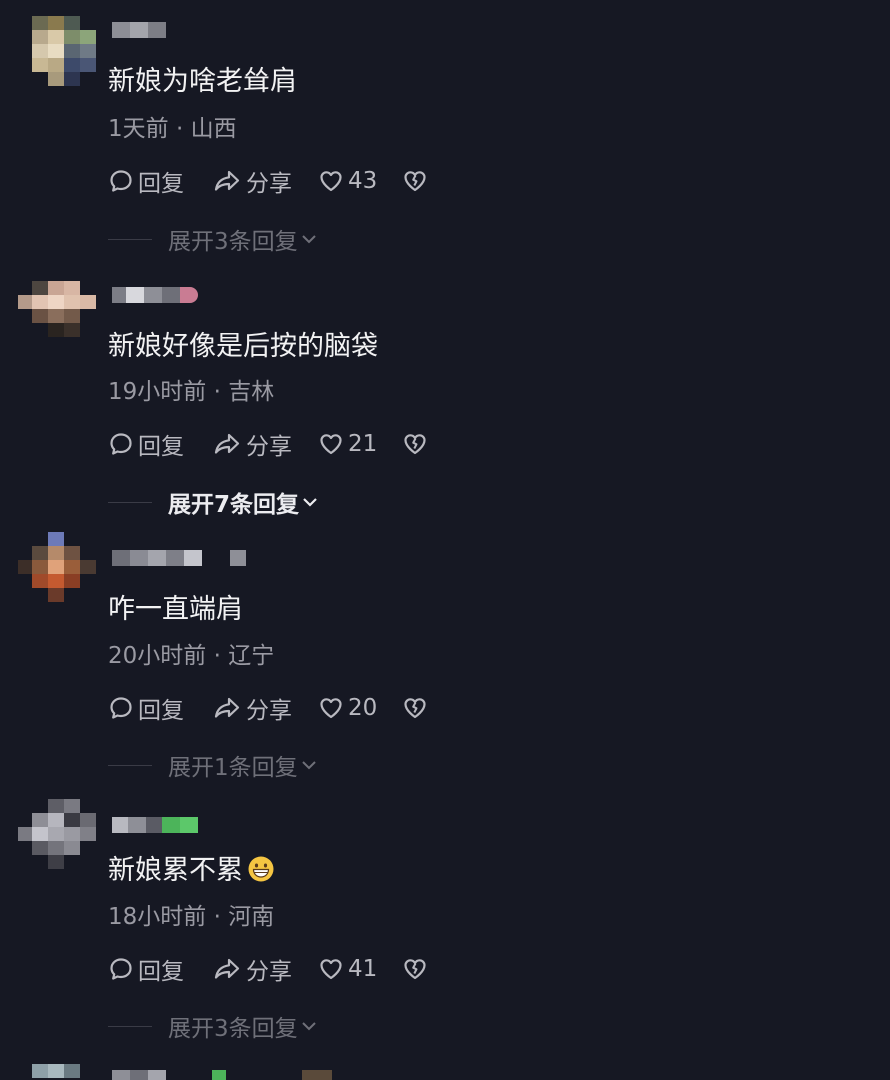 Image resolution: width=890 pixels, height=1080 pixels. What do you see at coordinates (363, 969) in the screenshot?
I see `like-count: 41` at bounding box center [363, 969].